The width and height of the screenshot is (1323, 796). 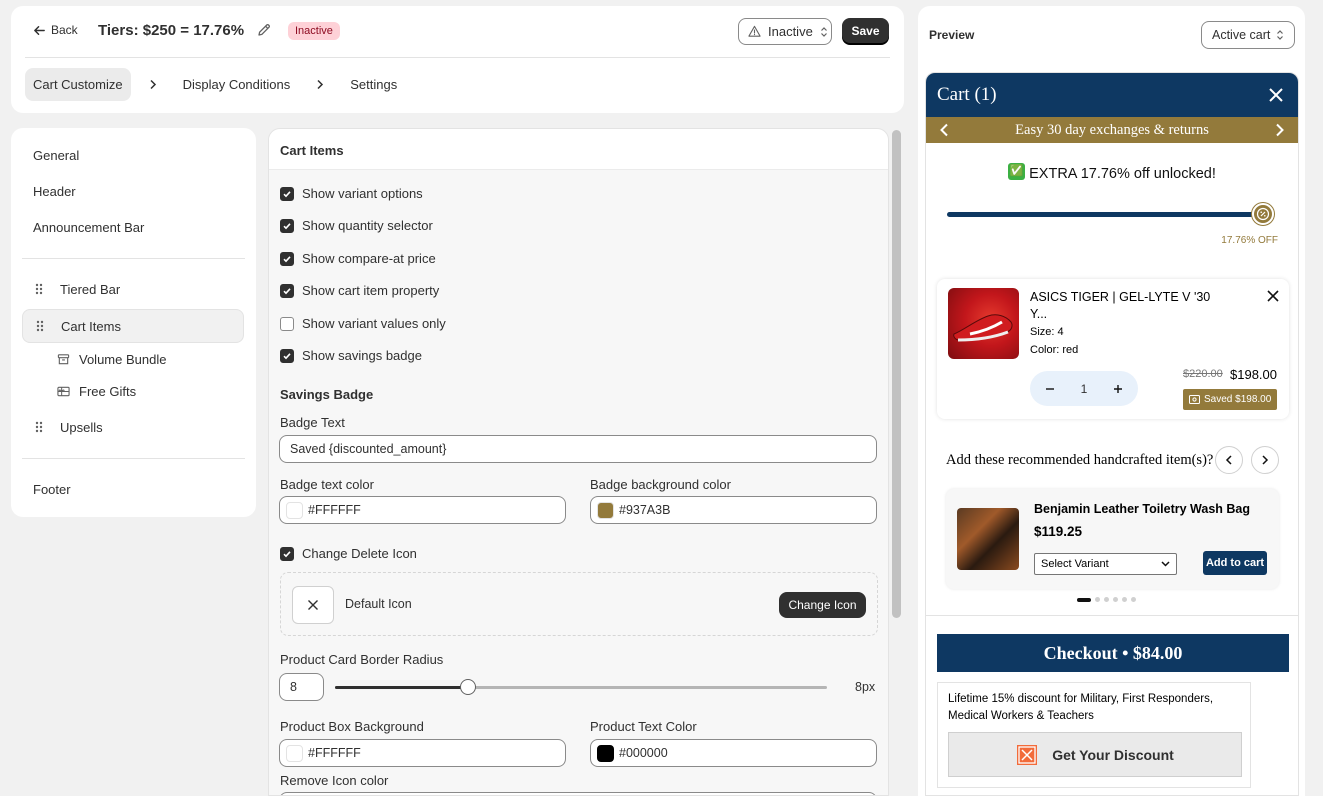 What do you see at coordinates (1194, 399) in the screenshot?
I see `tag-icon` at bounding box center [1194, 399].